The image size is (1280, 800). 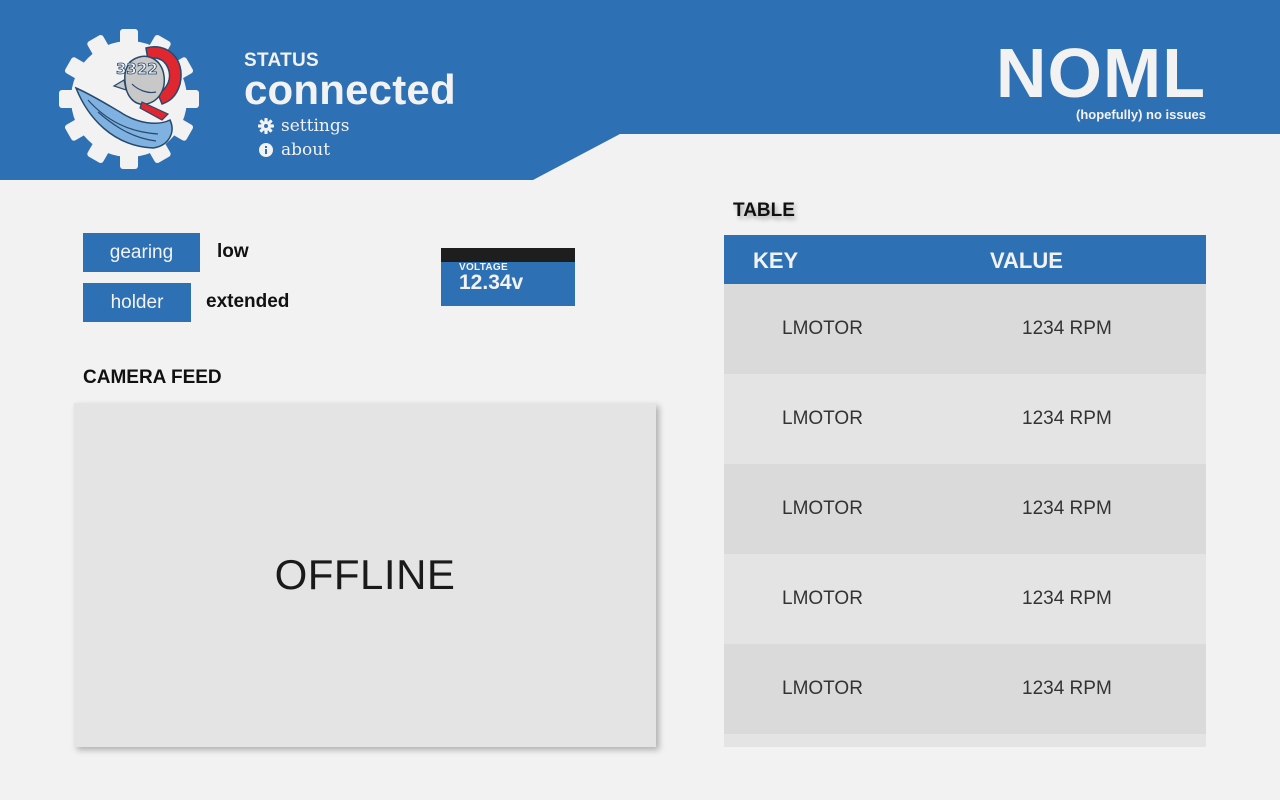 I want to click on column-header-value: VALUE, so click(x=1026, y=260).